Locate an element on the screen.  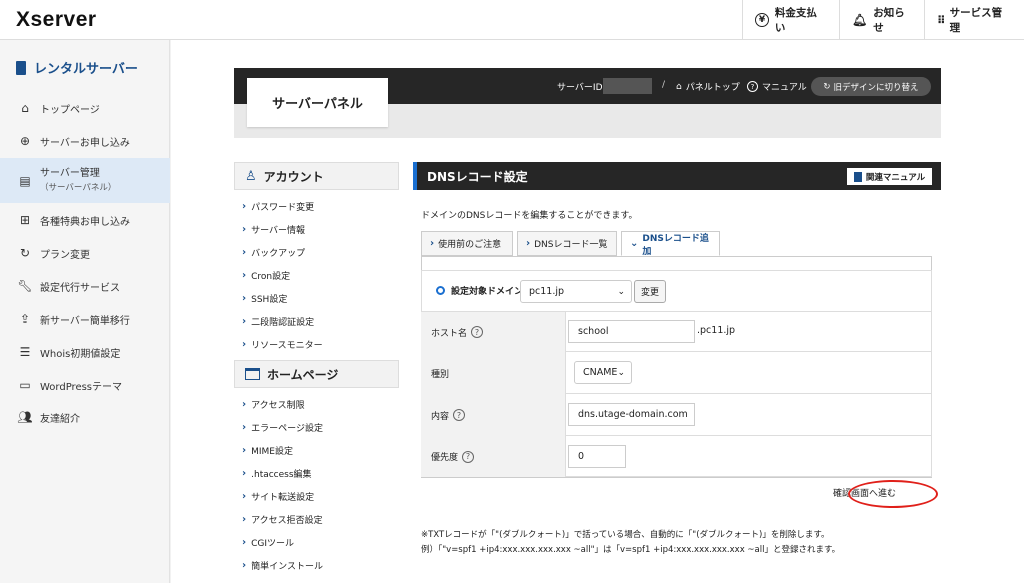
person-icon: ♙ is located at coordinates (251, 176).